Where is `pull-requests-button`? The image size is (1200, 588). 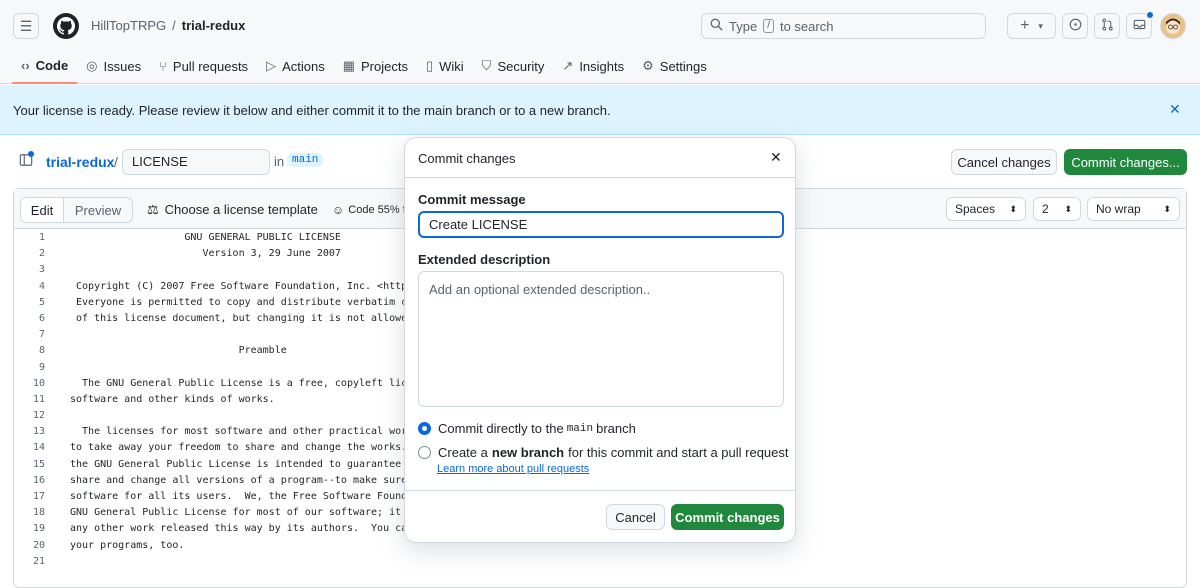
pull-requests-button is located at coordinates (1107, 26).